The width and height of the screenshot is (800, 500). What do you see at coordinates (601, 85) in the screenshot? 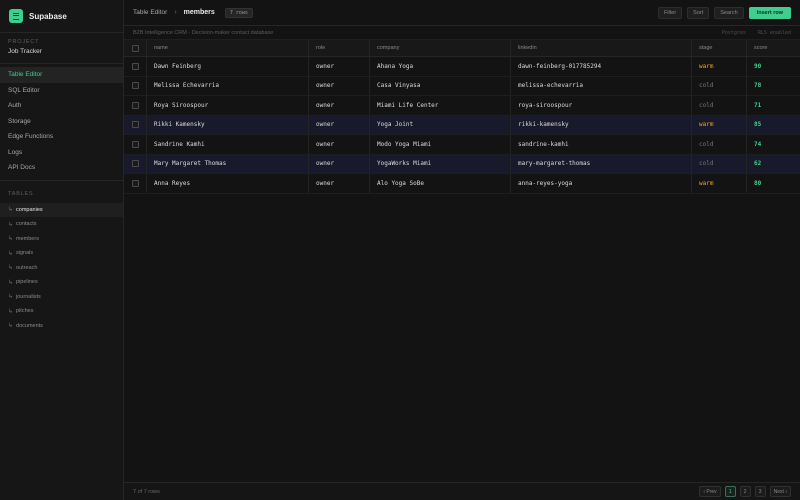
I see `cell-linkedin: melissa-echevarria` at bounding box center [601, 85].